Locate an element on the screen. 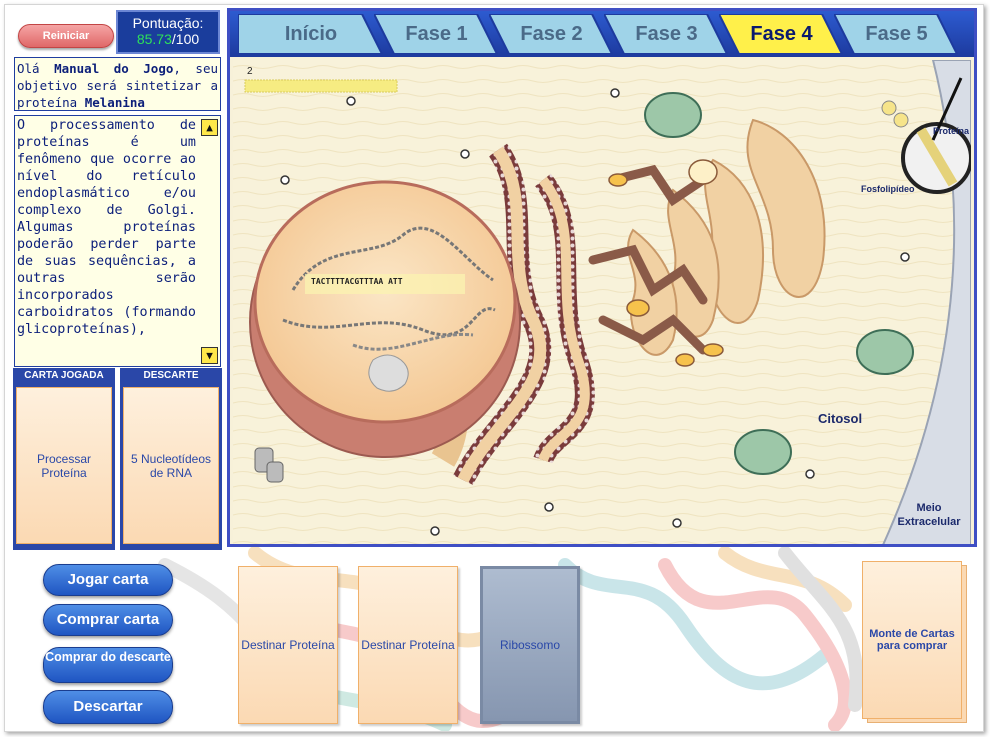 This screenshot has width=990, height=737. tab-fase-3: Fase 3 is located at coordinates (666, 34).